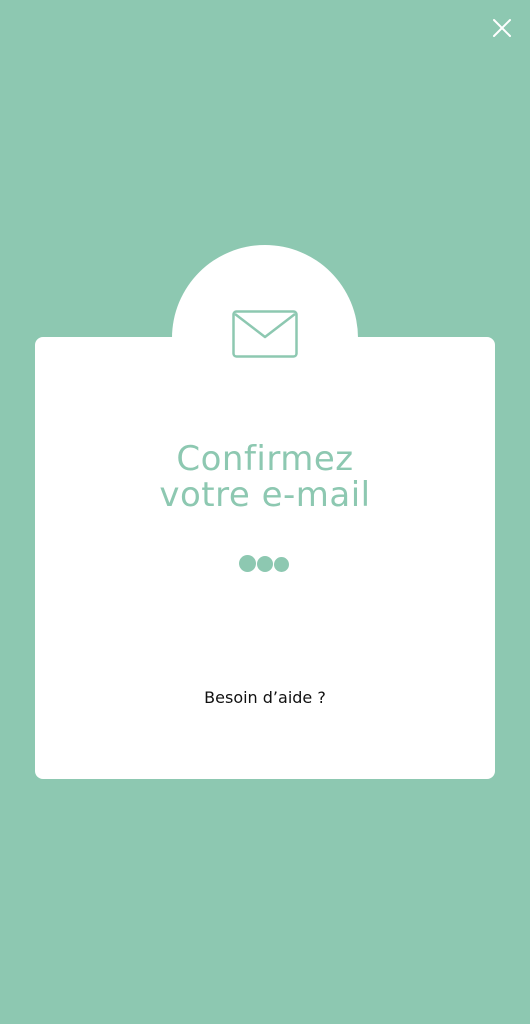  Describe the element at coordinates (265, 495) in the screenshot. I see `title-line-2: votre e-mail` at that location.